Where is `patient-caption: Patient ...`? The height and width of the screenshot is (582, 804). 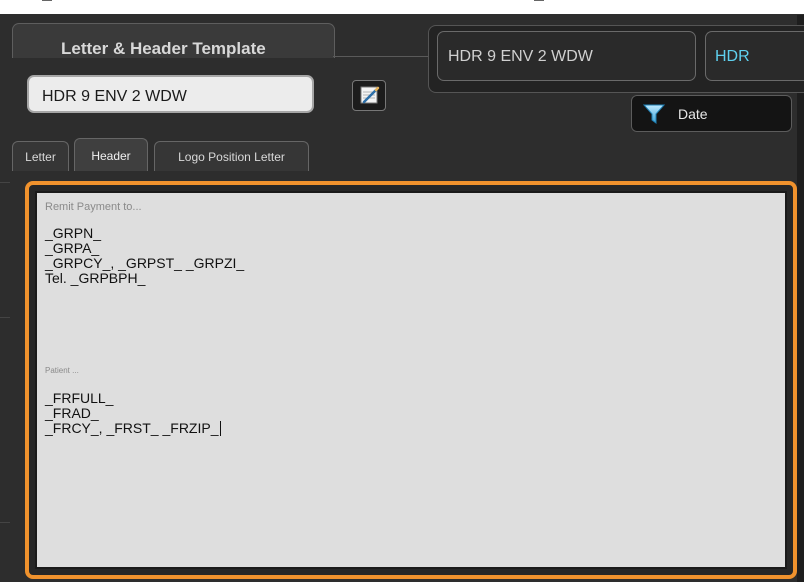 patient-caption: Patient ... is located at coordinates (62, 370).